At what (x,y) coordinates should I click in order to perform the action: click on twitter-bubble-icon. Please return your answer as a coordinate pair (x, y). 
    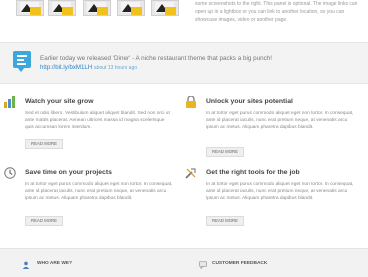
    Looking at the image, I should click on (22, 61).